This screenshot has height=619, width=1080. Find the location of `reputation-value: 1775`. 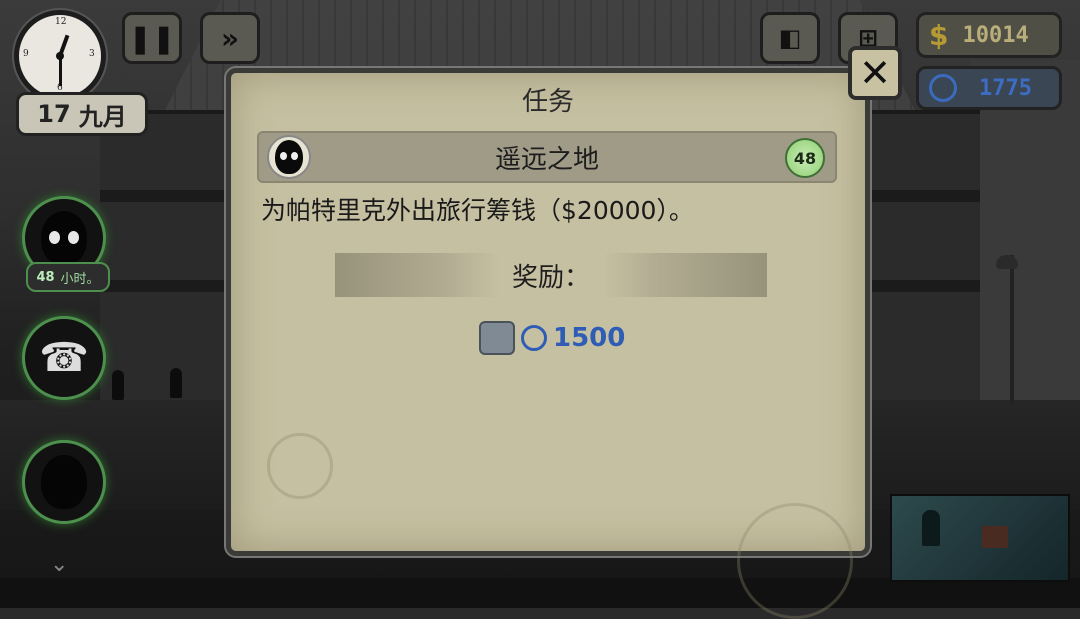

reputation-value: 1775 is located at coordinates (1005, 88).